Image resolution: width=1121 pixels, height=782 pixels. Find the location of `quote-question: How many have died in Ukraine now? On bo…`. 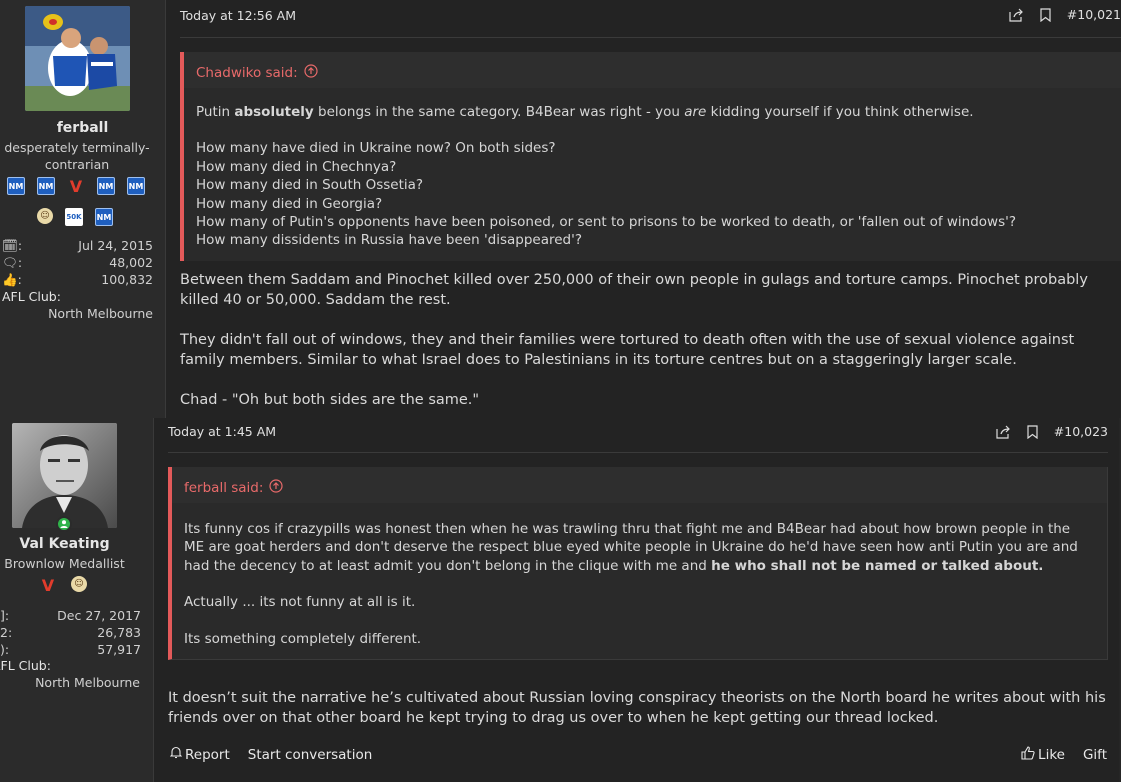

quote-question: How many have died in Ukraine now? On bo… is located at coordinates (376, 148).